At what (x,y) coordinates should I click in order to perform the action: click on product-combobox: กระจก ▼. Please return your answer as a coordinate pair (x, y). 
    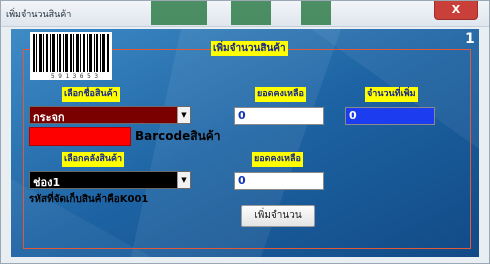
    Looking at the image, I should click on (110, 115).